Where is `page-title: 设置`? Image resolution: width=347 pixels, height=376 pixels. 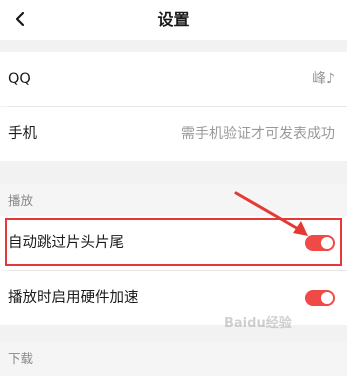 page-title: 设置 is located at coordinates (173, 19).